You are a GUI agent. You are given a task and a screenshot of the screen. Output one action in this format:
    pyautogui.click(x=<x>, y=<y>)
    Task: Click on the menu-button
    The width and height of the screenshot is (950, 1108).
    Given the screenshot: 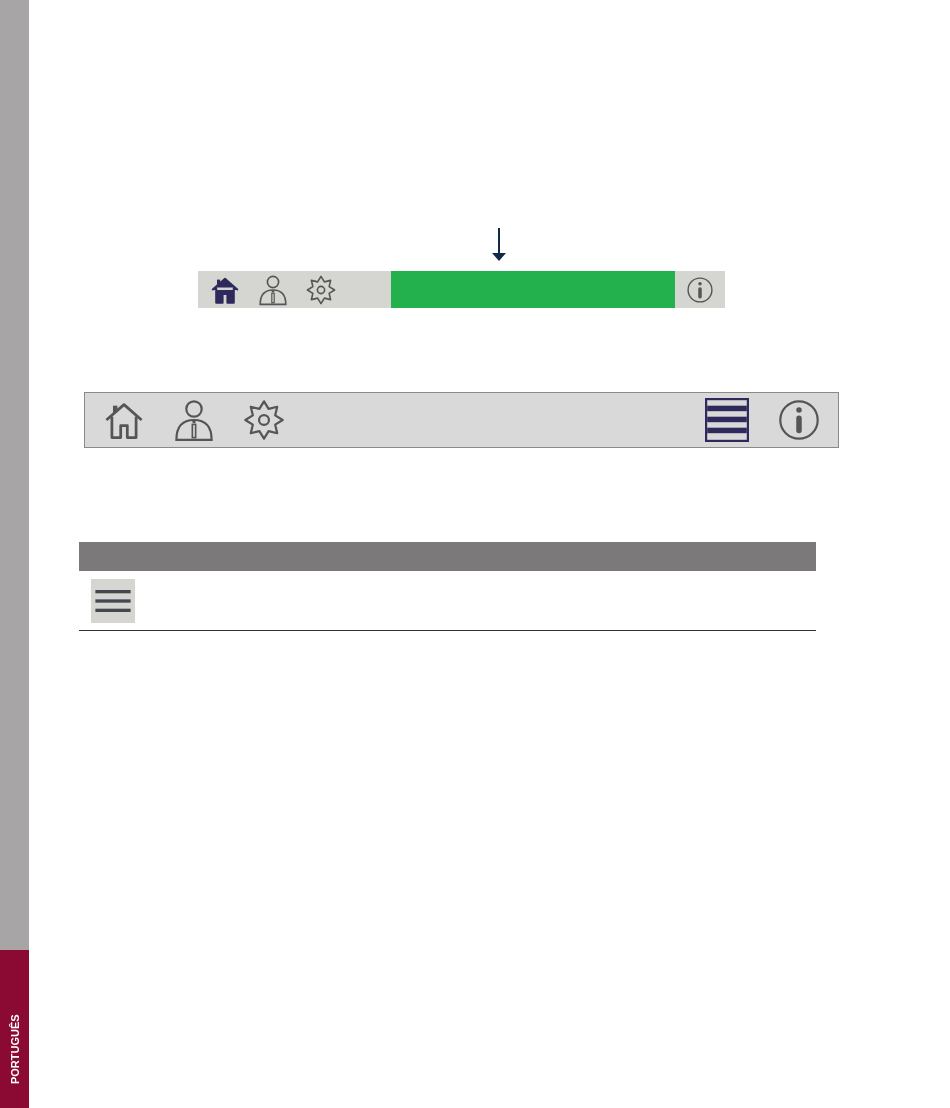 What is the action you would take?
    pyautogui.click(x=727, y=420)
    